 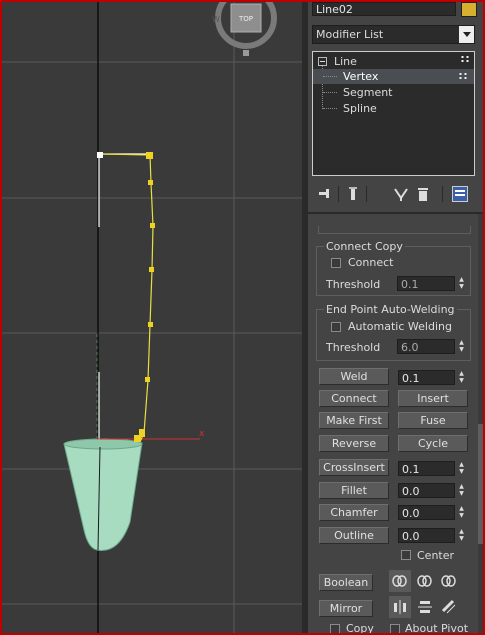 I want to click on original-line, so click(x=125, y=296).